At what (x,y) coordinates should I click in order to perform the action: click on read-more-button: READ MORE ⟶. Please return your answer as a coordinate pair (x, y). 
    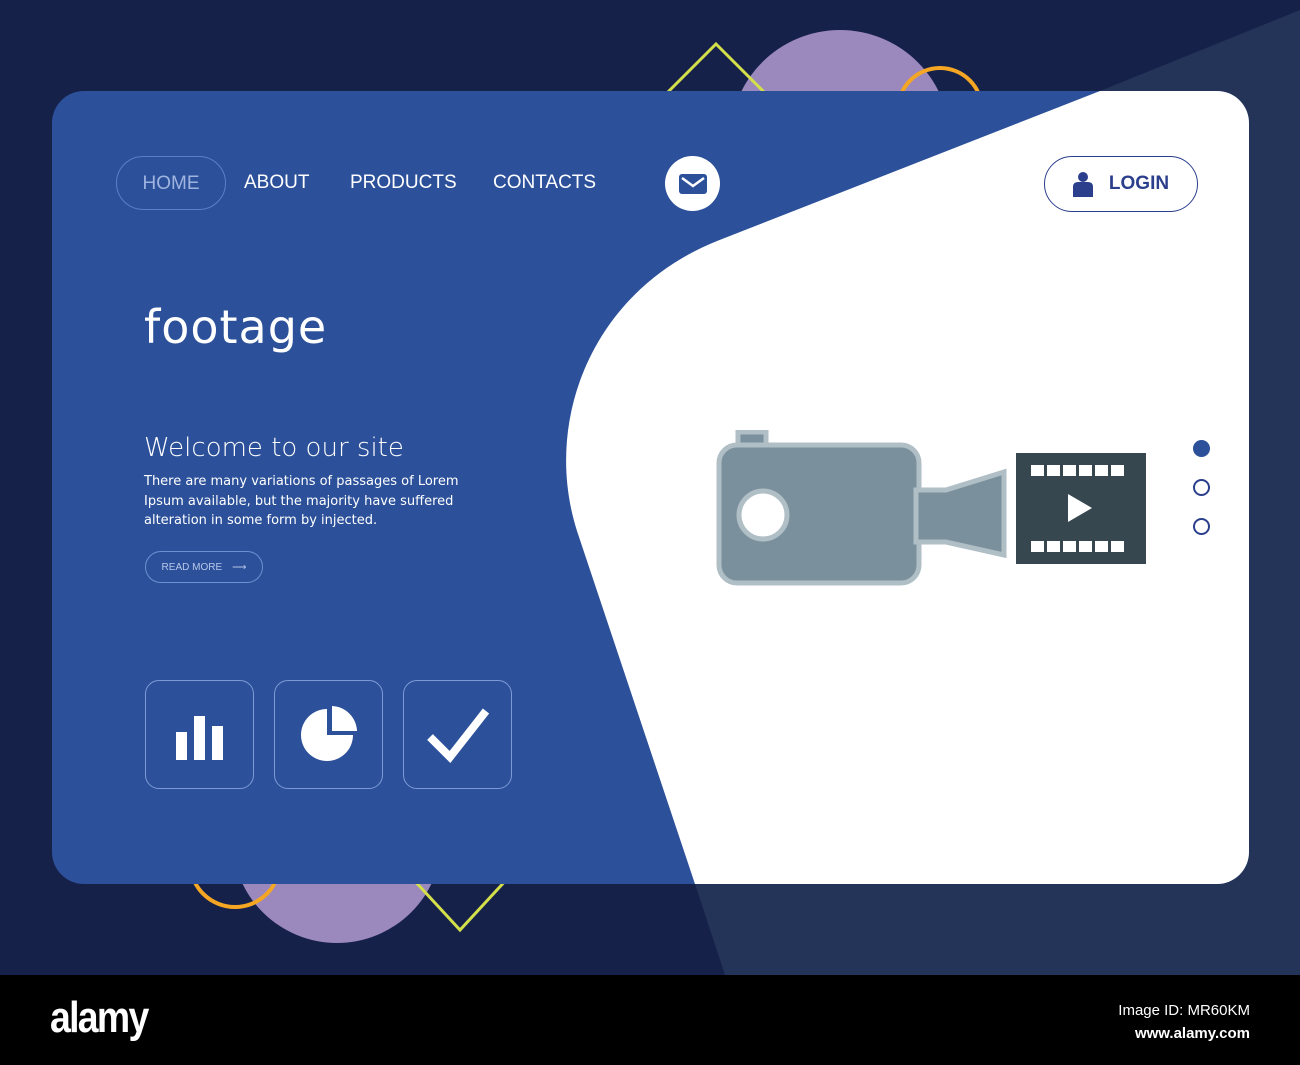
    Looking at the image, I should click on (204, 567).